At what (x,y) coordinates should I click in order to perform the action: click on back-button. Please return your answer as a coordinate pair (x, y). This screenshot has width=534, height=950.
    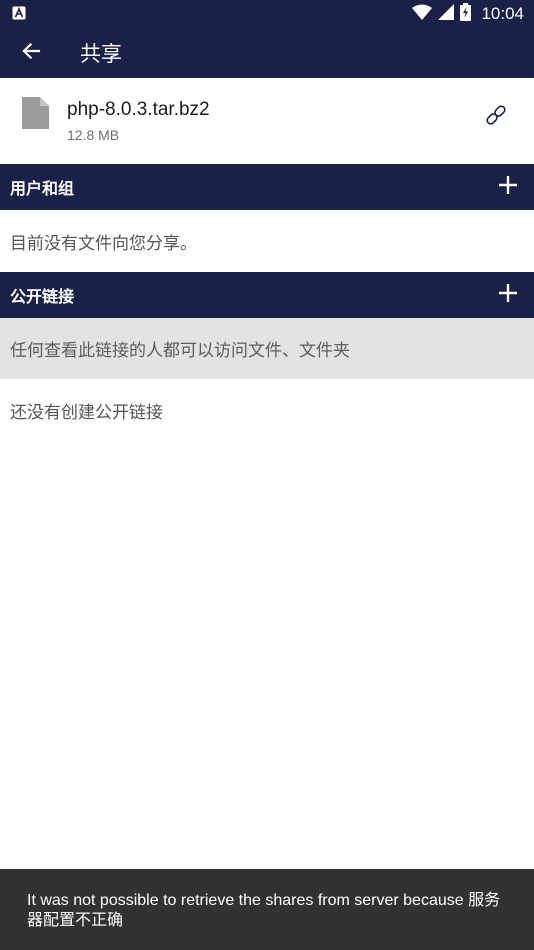
    Looking at the image, I should click on (31, 53).